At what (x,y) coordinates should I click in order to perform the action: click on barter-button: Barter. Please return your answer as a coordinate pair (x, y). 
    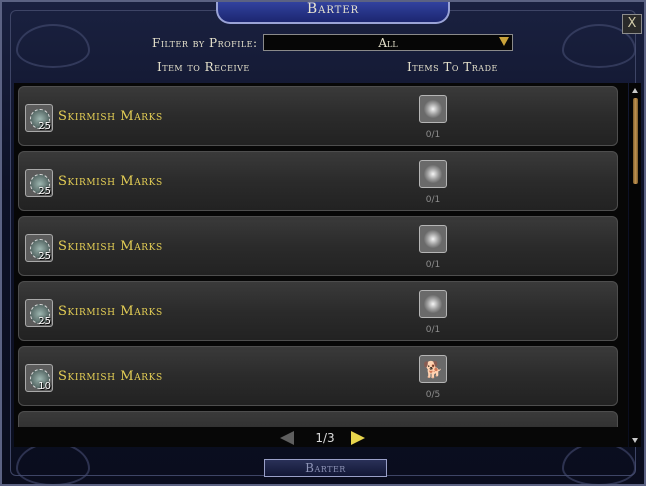
    Looking at the image, I should click on (325, 468).